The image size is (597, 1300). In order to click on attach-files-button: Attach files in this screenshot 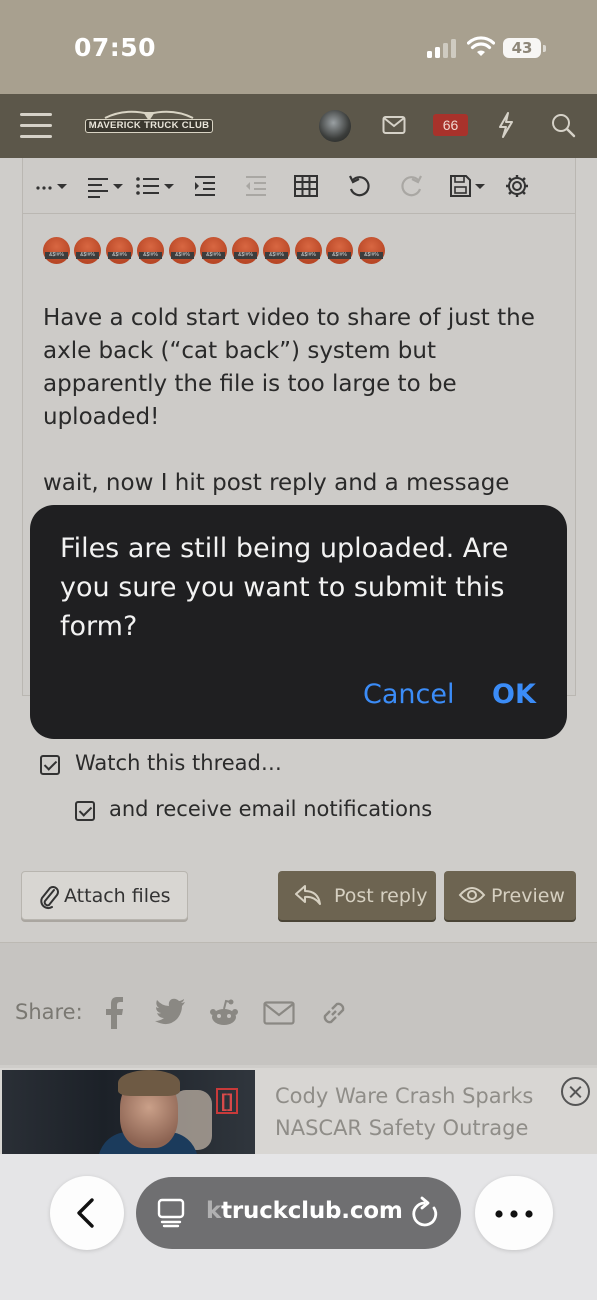, I will do `click(104, 895)`.